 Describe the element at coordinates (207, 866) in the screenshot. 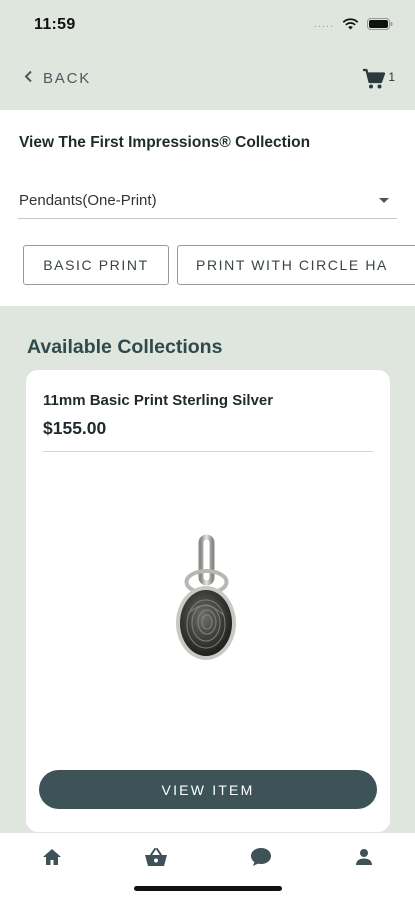

I see `tab-bar` at that location.